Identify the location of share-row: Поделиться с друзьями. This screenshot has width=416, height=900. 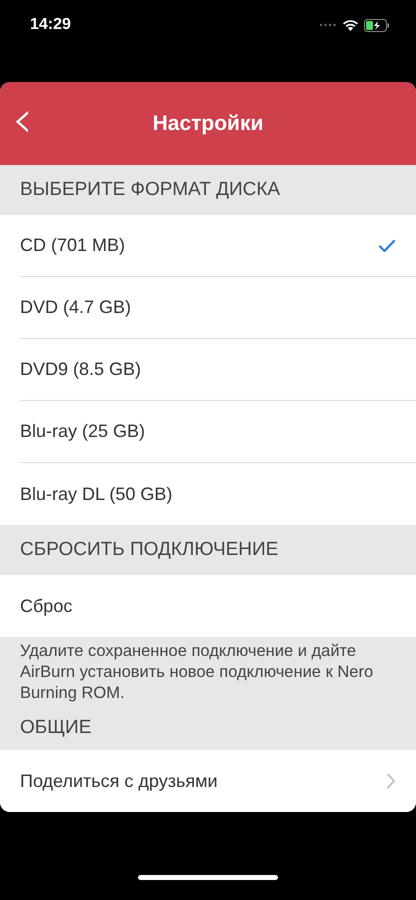
(218, 781).